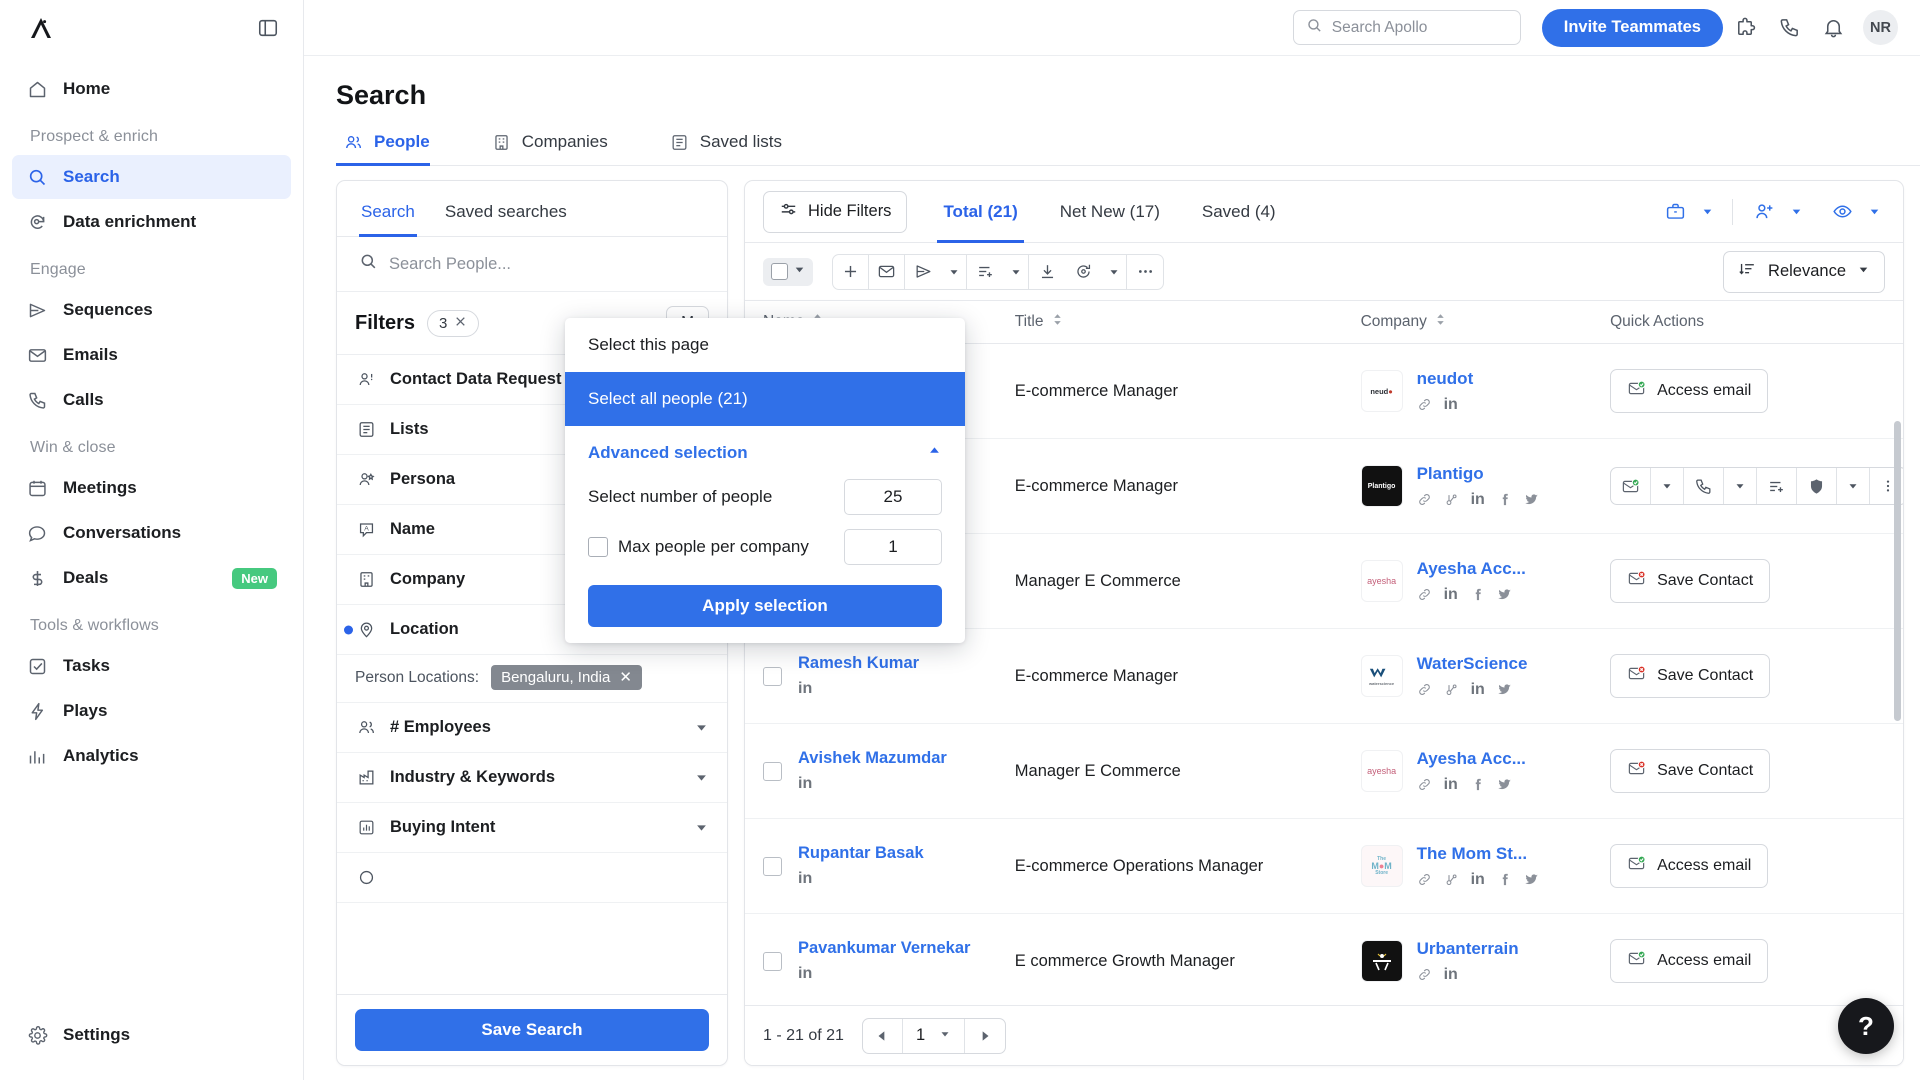  What do you see at coordinates (1451, 499) in the screenshot?
I see `hubspot-icon` at bounding box center [1451, 499].